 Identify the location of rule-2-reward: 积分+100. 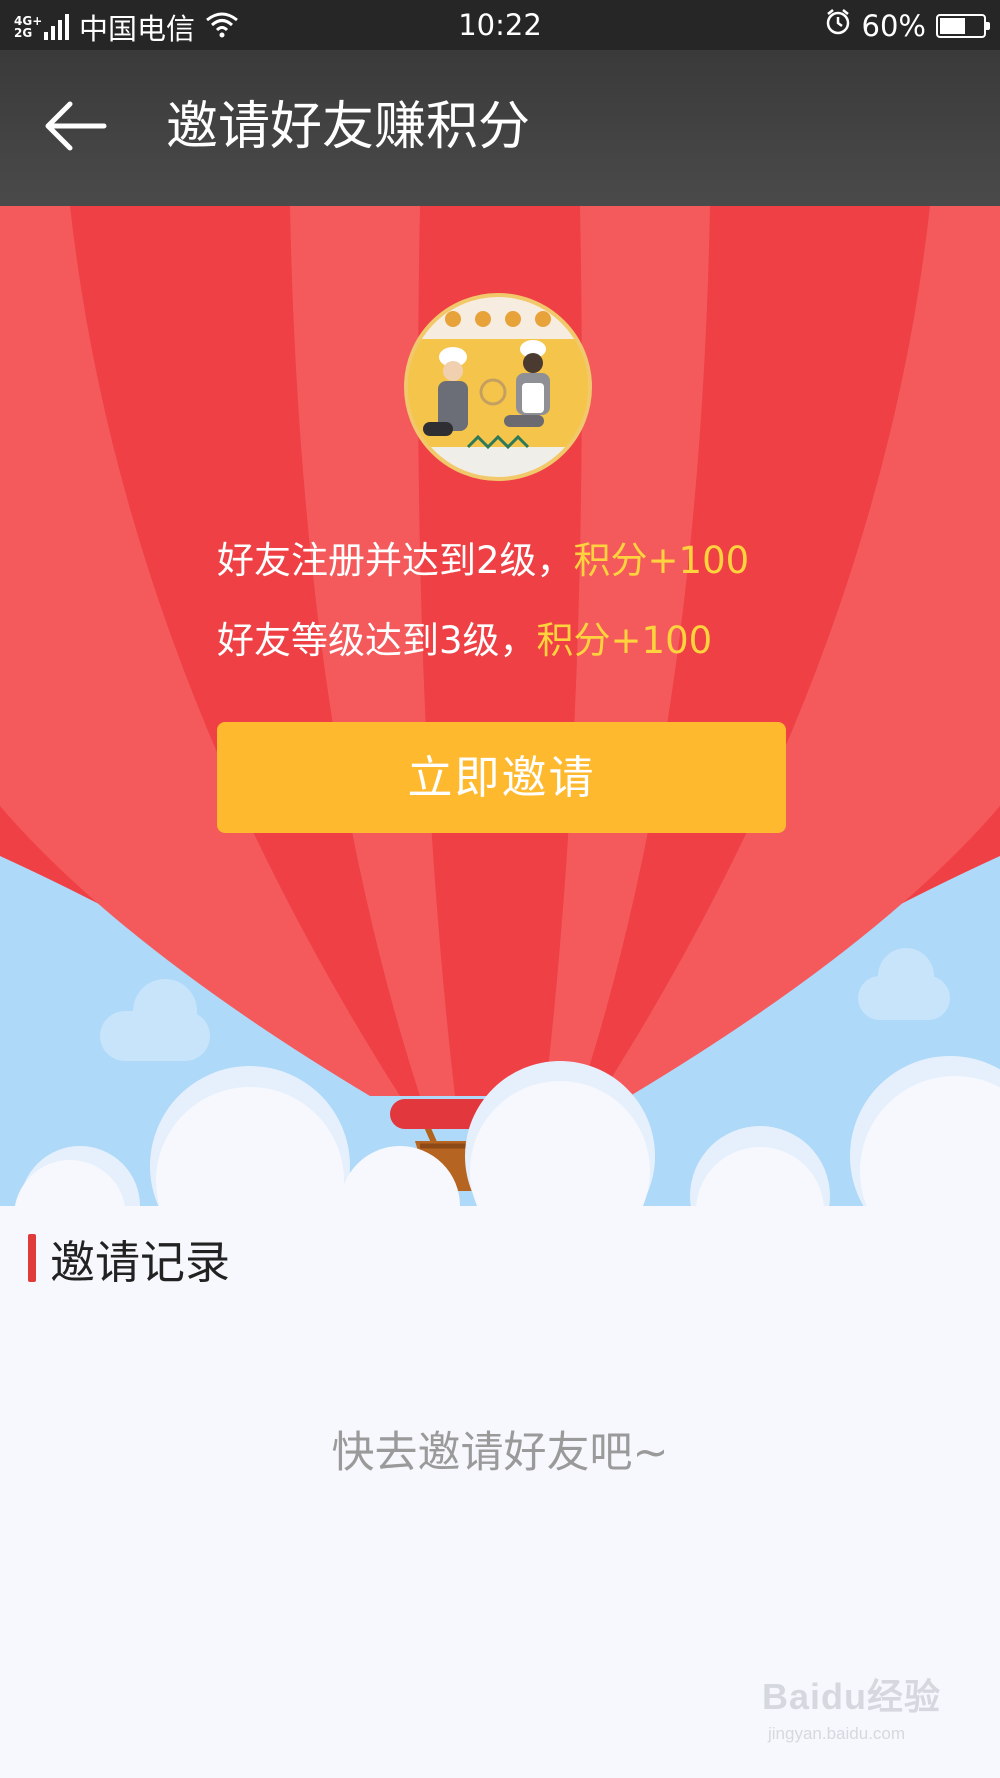
(624, 640).